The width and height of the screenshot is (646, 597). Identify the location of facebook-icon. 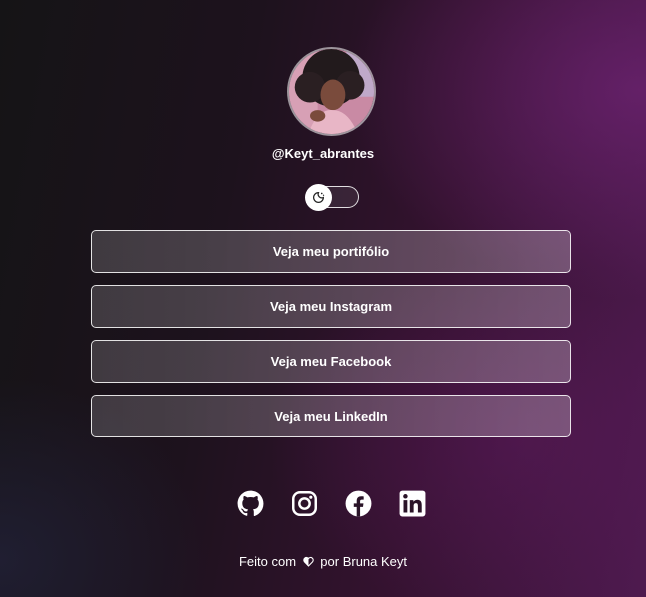
(358, 503).